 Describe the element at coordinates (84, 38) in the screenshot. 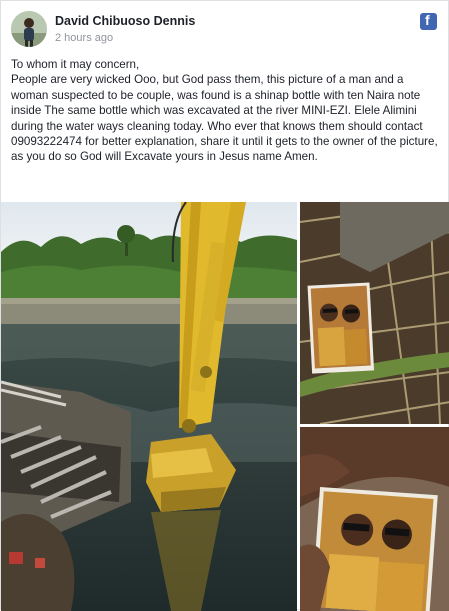

I see `post-timestamp: 2 hours ago` at that location.